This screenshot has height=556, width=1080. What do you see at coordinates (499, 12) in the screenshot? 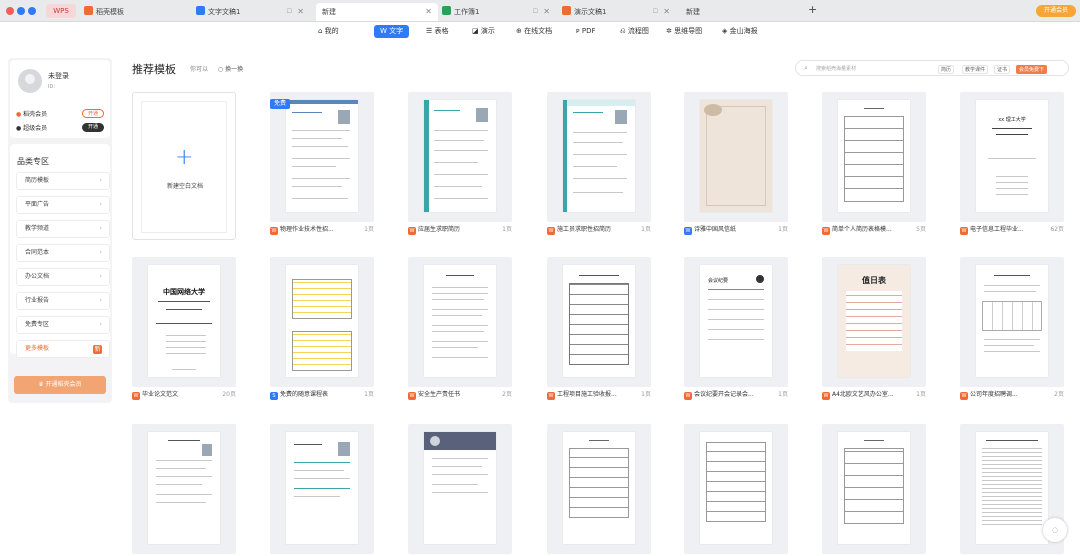
I see `tab-workbook1: 工作簿1 ☐ ✕` at bounding box center [499, 12].